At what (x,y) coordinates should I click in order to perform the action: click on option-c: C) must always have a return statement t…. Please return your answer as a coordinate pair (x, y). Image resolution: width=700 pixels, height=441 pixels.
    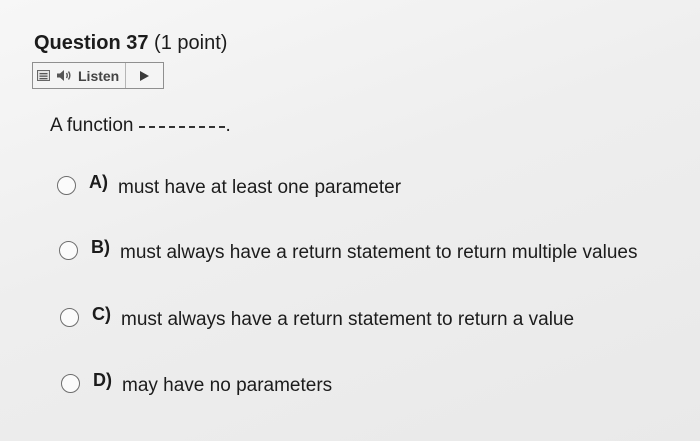
    Looking at the image, I should click on (317, 316).